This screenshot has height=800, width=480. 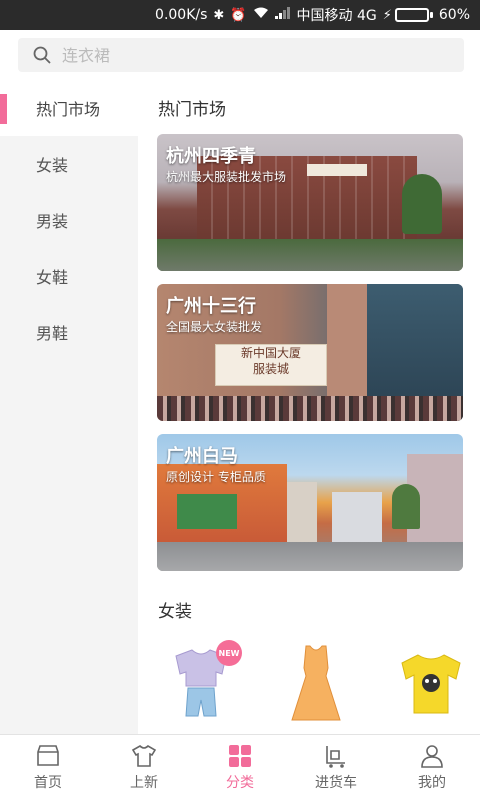 I want to click on signal-icon, so click(x=282, y=15).